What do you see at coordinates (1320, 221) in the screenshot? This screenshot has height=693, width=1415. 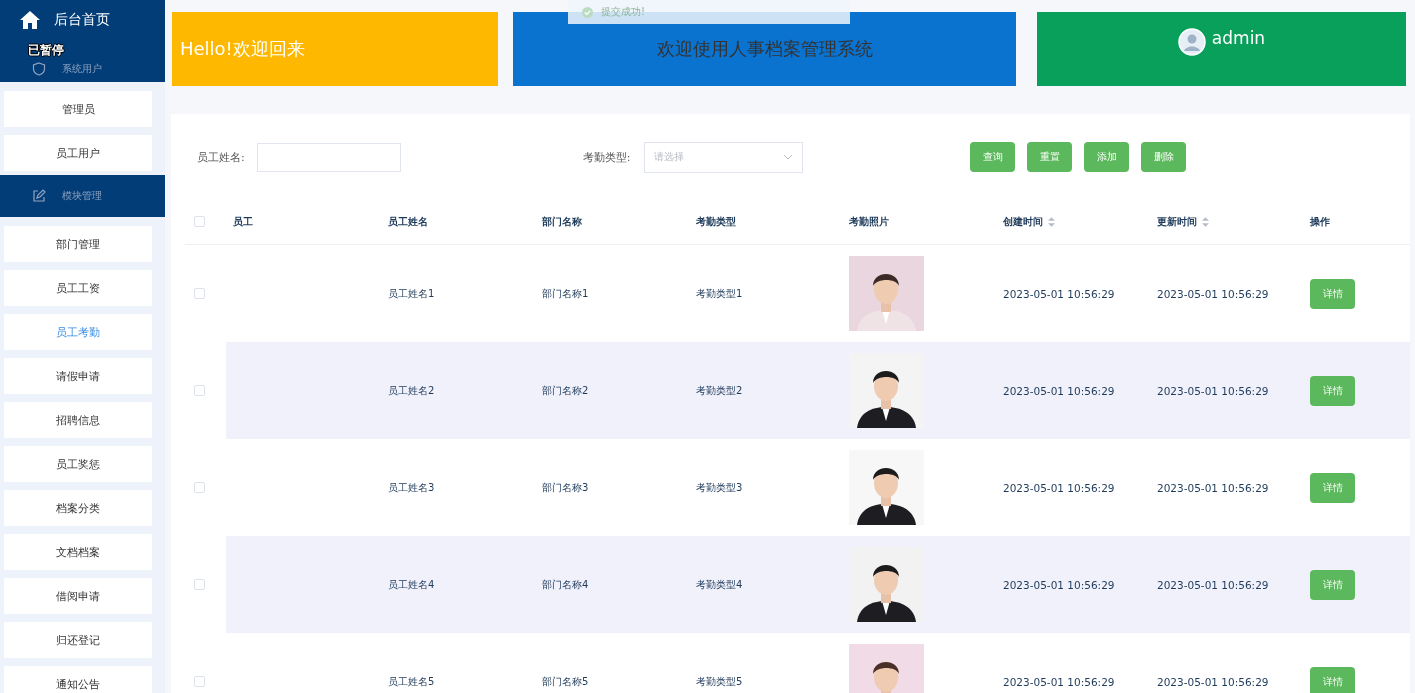 I see `column-header: 操作` at bounding box center [1320, 221].